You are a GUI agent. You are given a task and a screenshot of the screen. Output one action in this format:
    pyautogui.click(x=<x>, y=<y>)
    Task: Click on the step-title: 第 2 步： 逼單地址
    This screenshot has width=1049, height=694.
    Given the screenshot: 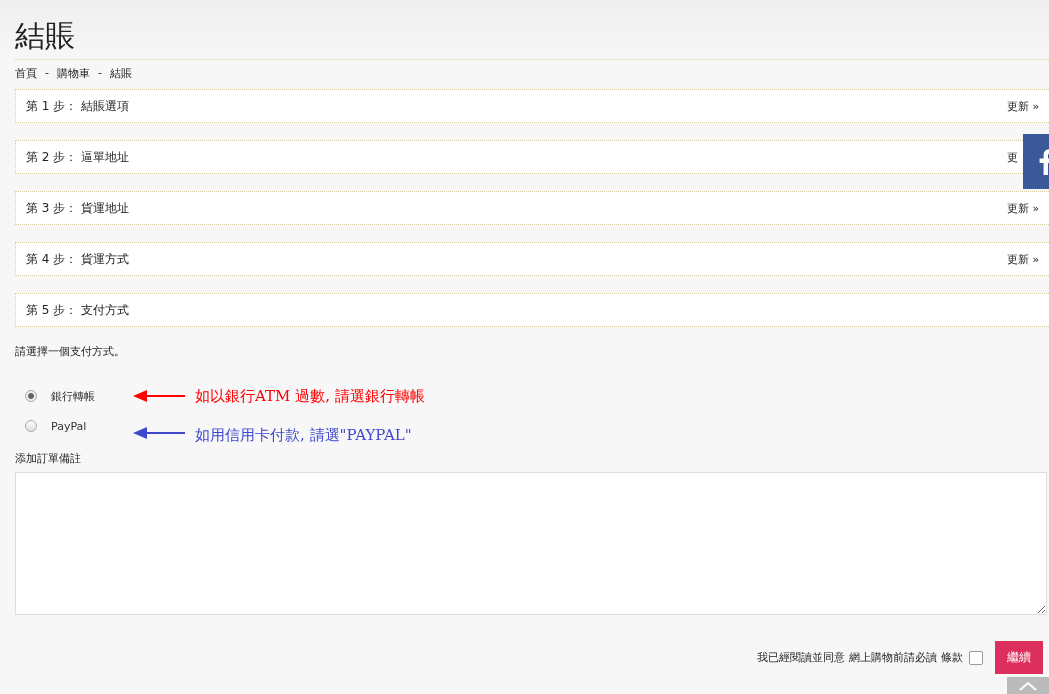 What is the action you would take?
    pyautogui.click(x=78, y=157)
    